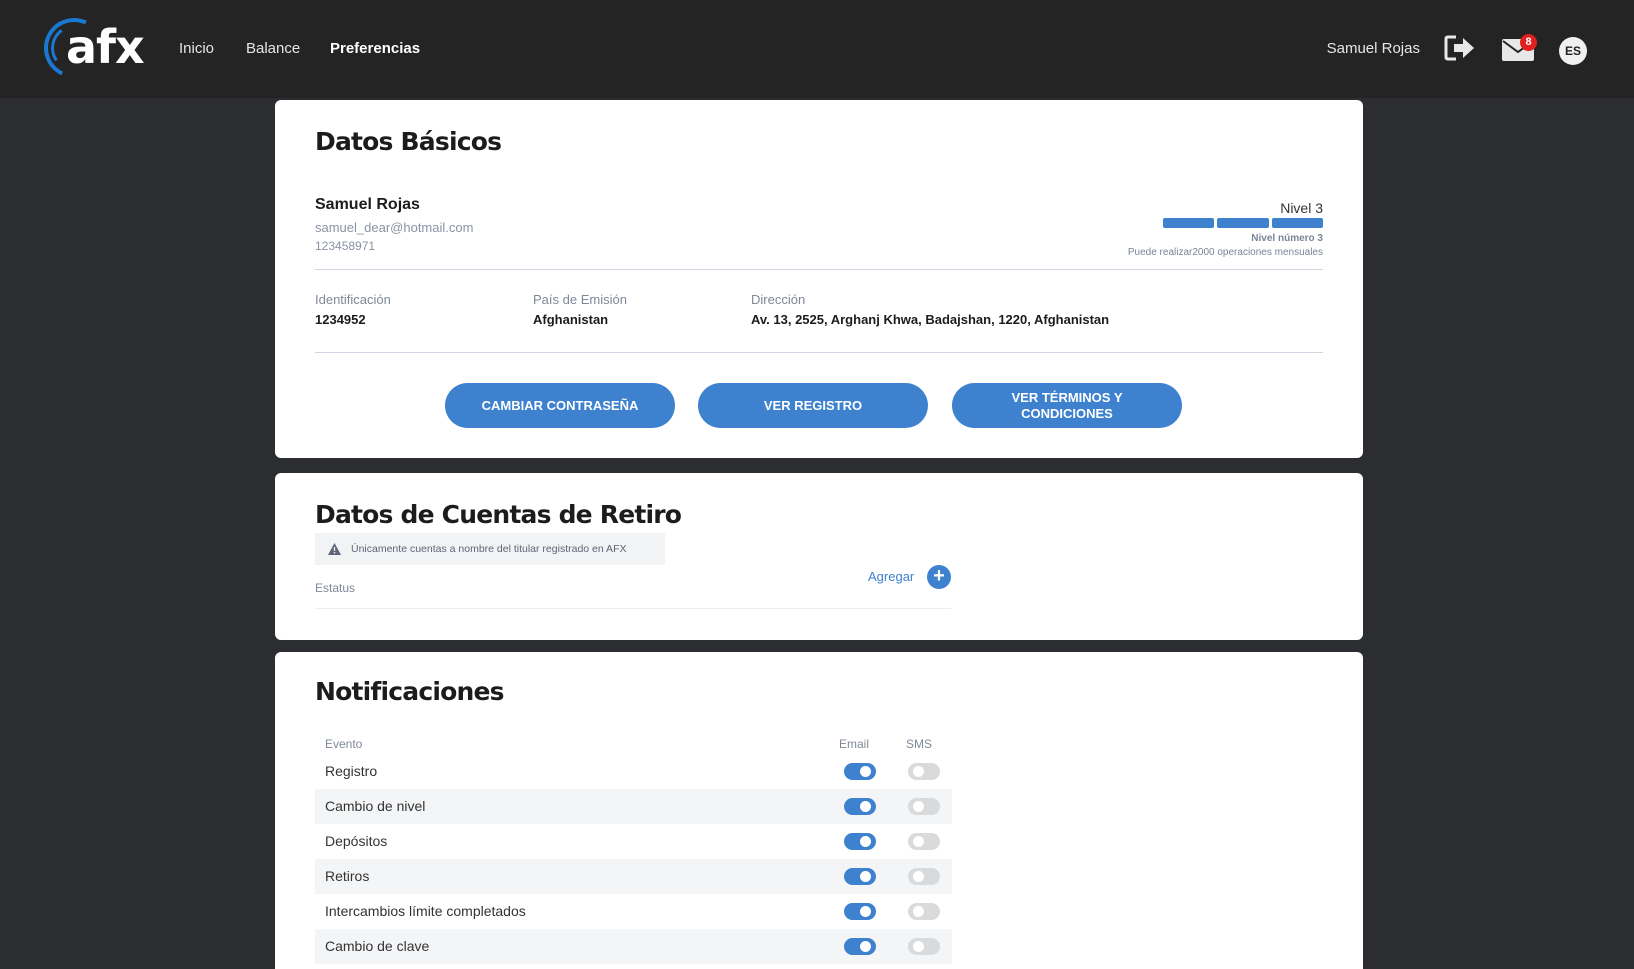 The image size is (1634, 969). What do you see at coordinates (351, 771) in the screenshot?
I see `notification-event-label: Registro` at bounding box center [351, 771].